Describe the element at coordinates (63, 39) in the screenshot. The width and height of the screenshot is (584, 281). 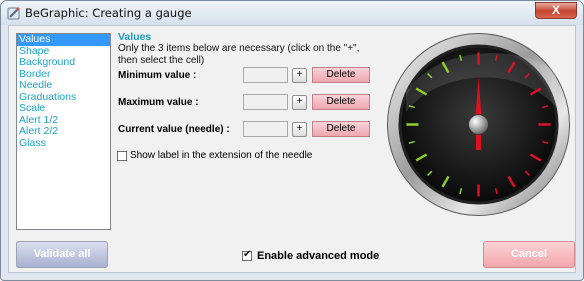
I see `sidebar-item-values: Values` at that location.